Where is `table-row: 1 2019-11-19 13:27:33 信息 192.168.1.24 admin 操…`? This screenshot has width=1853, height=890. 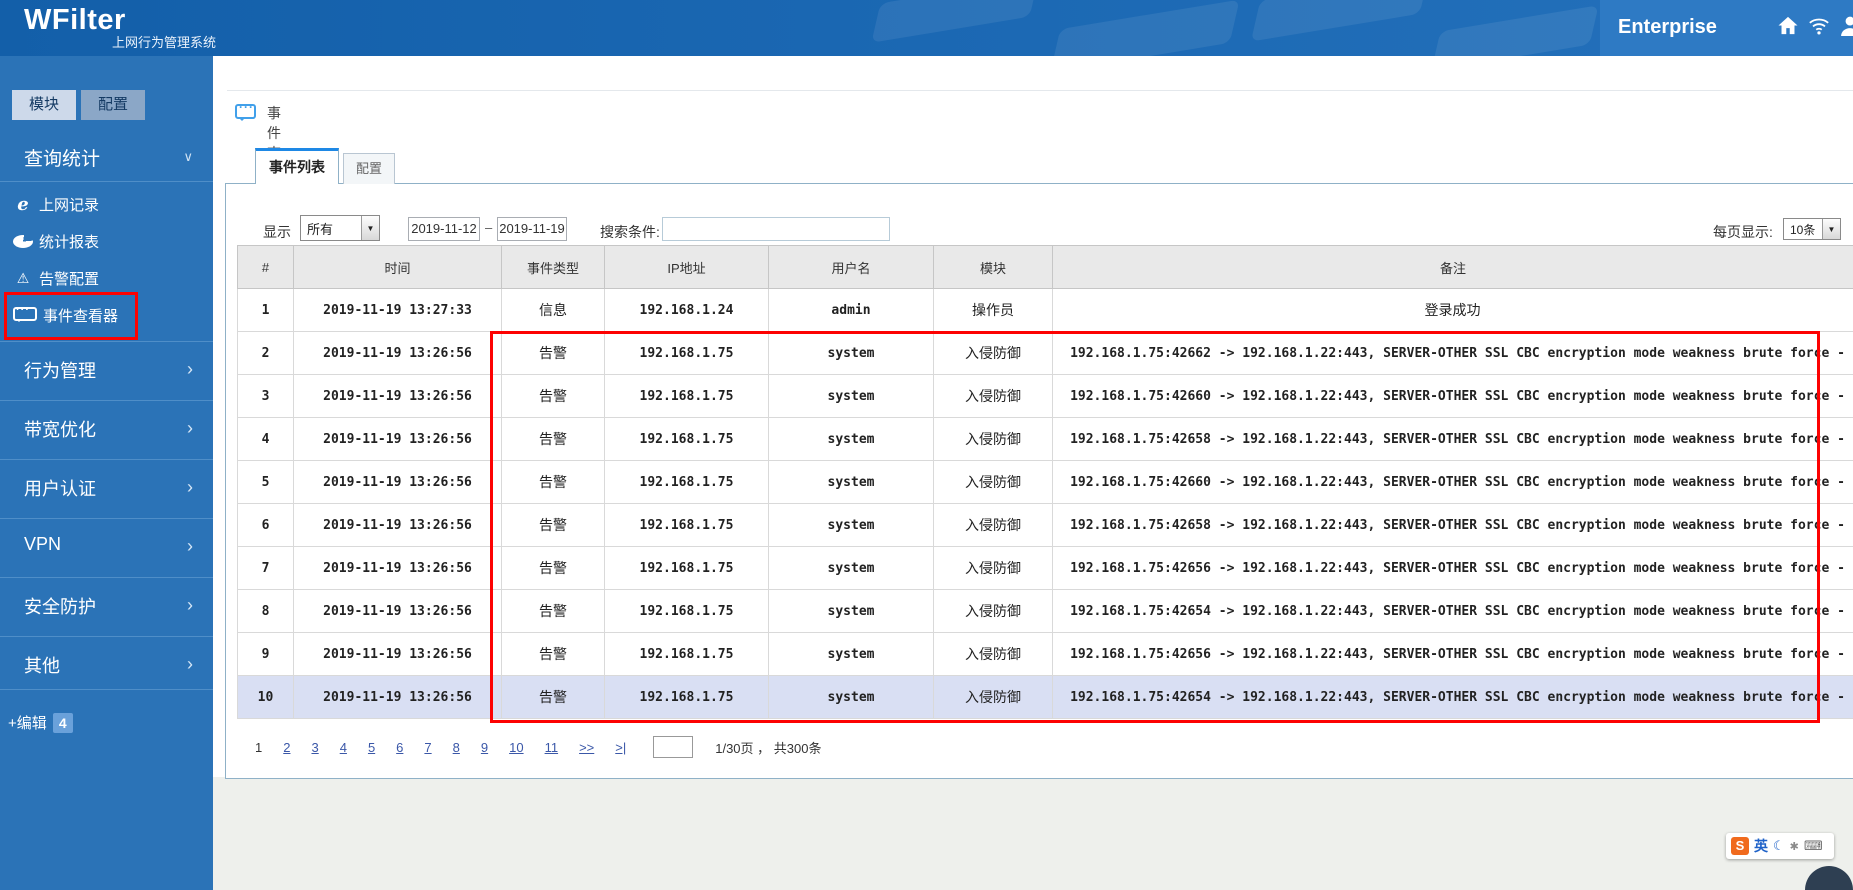 table-row: 1 2019-11-19 13:27:33 信息 192.168.1.24 admin 操… is located at coordinates (1045, 310).